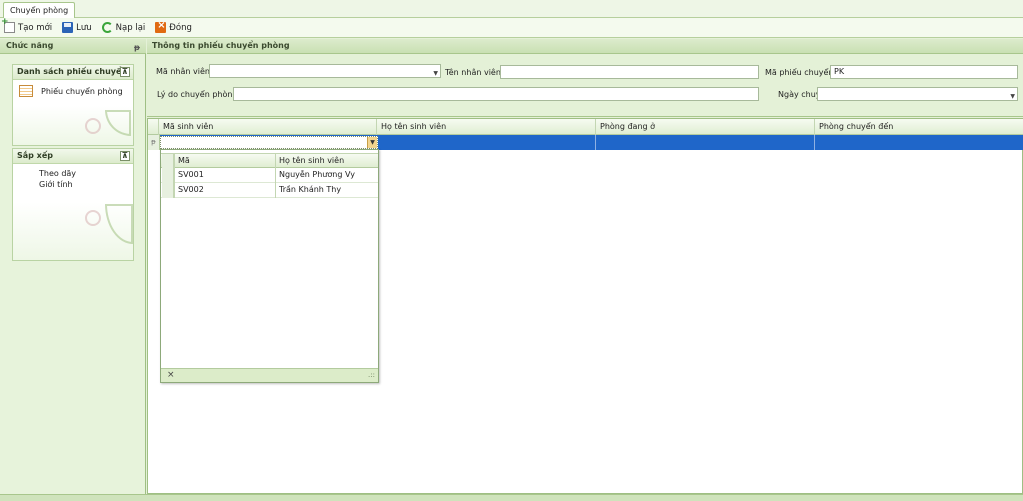  I want to click on popup-indicator-column, so click(168, 161).